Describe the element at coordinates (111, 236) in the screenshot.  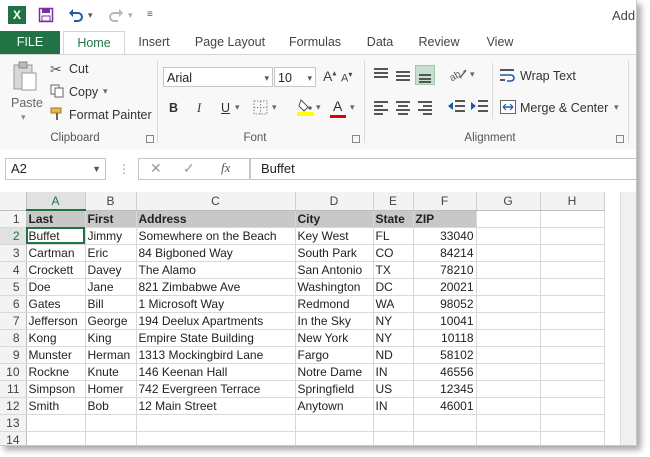
I see `cell: Jimmy` at that location.